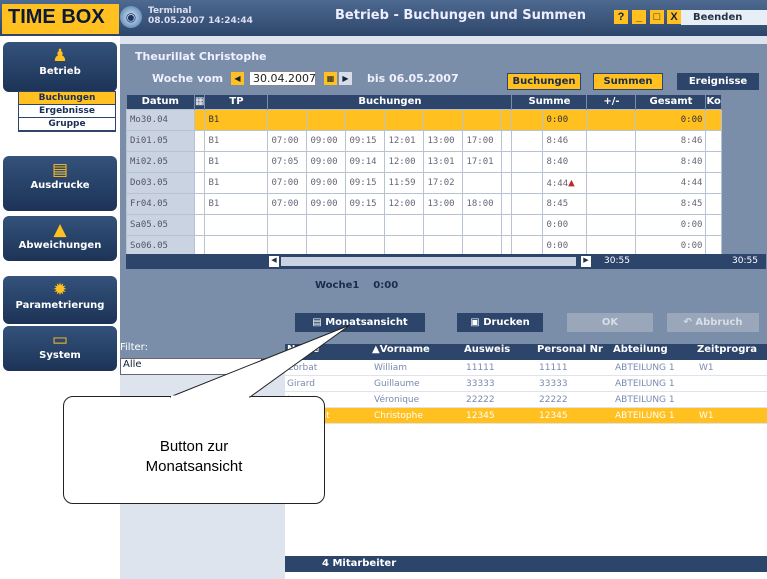 Image resolution: width=767 pixels, height=579 pixels. What do you see at coordinates (500, 352) in the screenshot?
I see `list-col-ausweis: Ausweis` at bounding box center [500, 352].